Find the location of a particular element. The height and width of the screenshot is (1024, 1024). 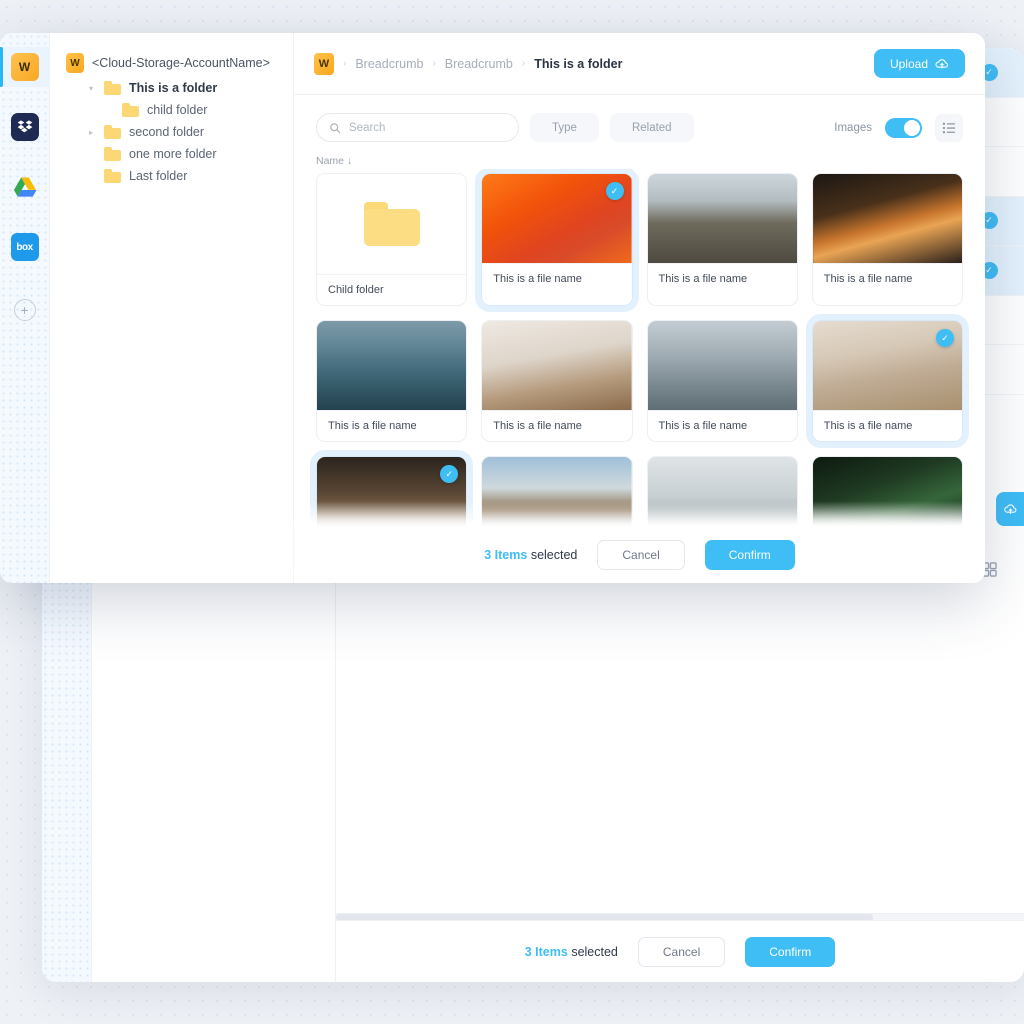

rail-item-workspace: W is located at coordinates (25, 67).